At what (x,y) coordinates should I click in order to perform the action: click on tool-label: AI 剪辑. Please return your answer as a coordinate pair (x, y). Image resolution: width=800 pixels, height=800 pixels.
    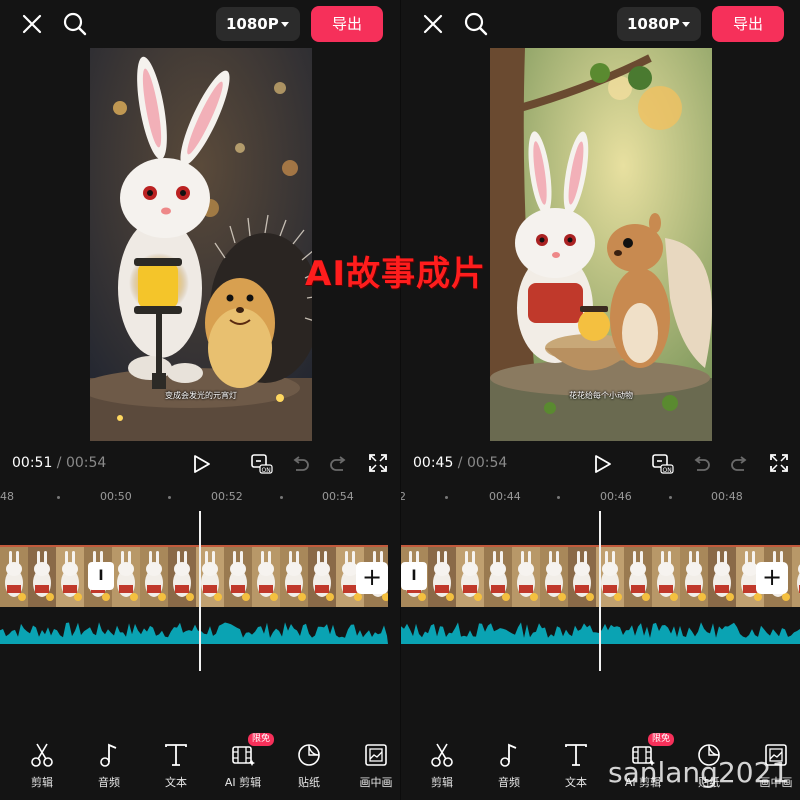
    Looking at the image, I should click on (243, 782).